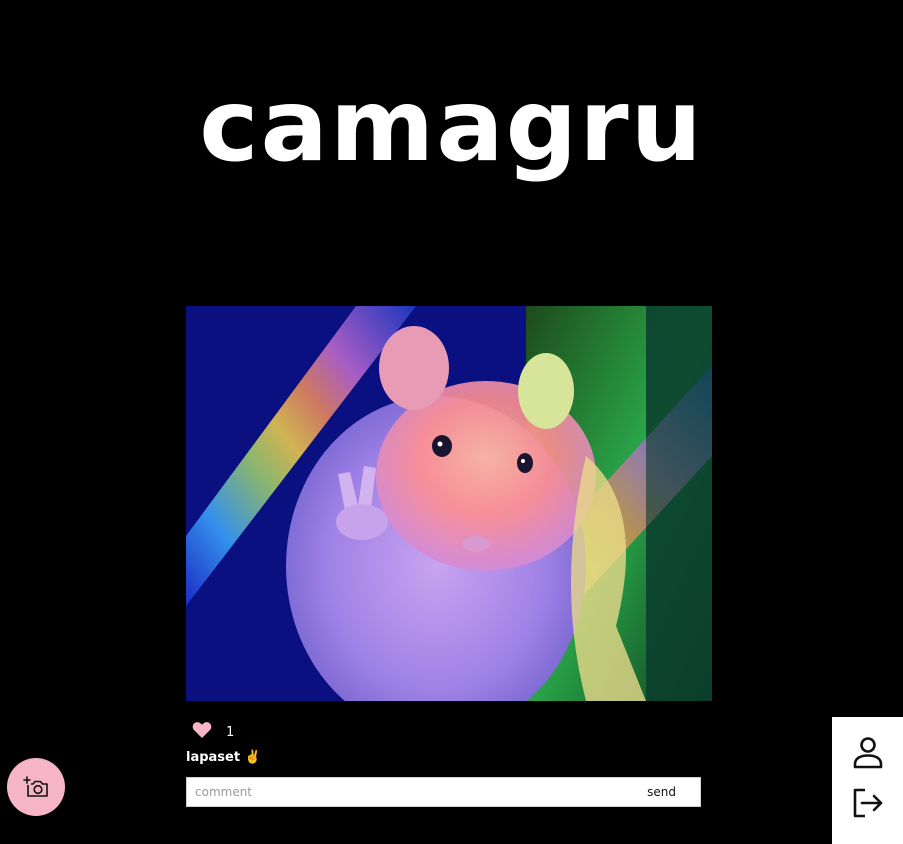 This screenshot has height=844, width=903. I want to click on heart-icon, so click(202, 730).